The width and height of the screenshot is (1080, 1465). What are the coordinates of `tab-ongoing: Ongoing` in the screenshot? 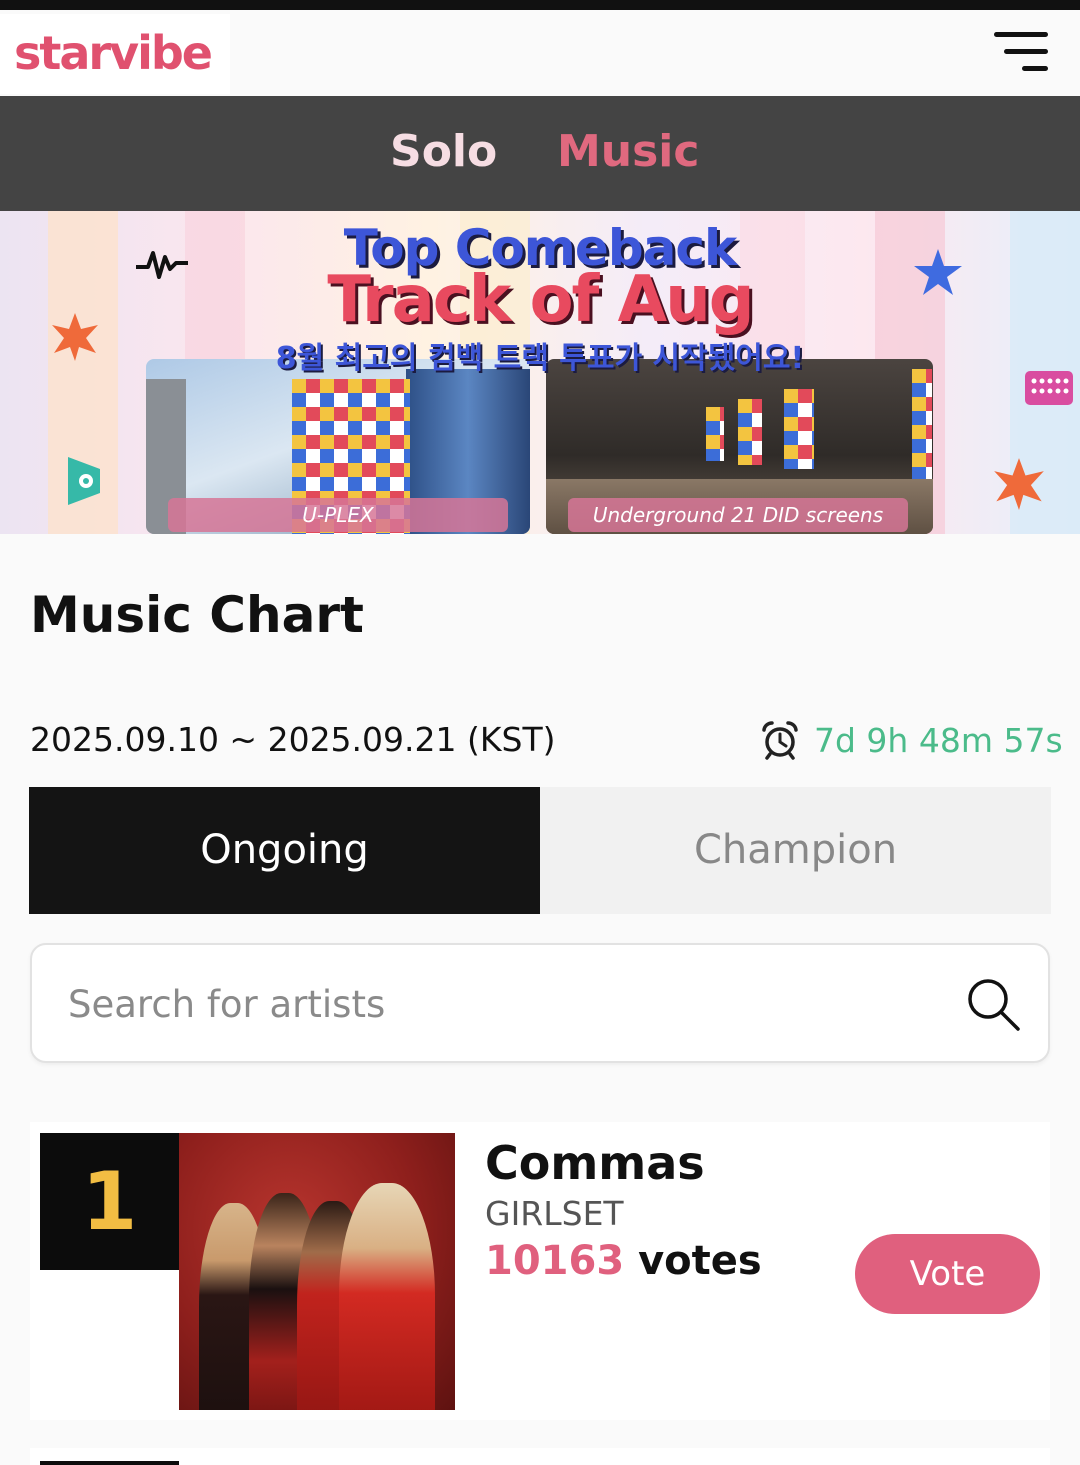 It's located at (284, 850).